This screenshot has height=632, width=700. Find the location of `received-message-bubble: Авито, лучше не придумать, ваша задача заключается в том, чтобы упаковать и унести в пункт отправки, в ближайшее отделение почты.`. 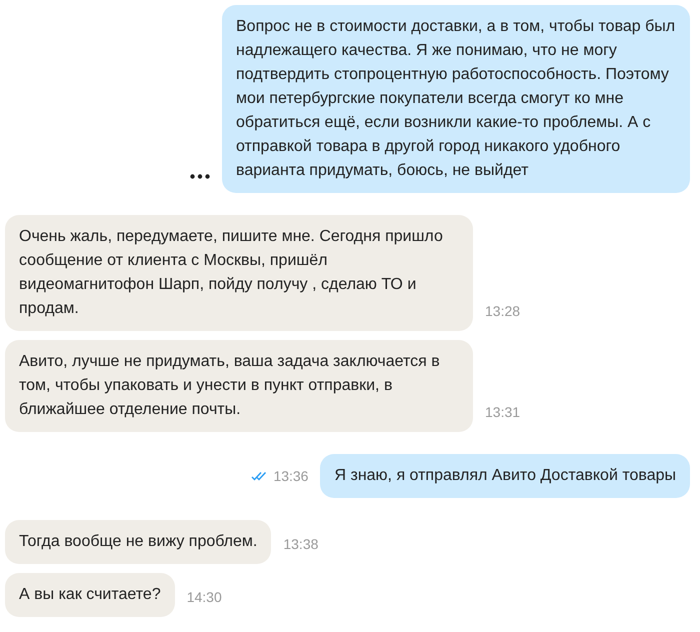

received-message-bubble: Авито, лучше не придумать, ваша задача заключается в том, чтобы упаковать и унести в пункт отправки, в ближайшее отделение почты. is located at coordinates (239, 386).